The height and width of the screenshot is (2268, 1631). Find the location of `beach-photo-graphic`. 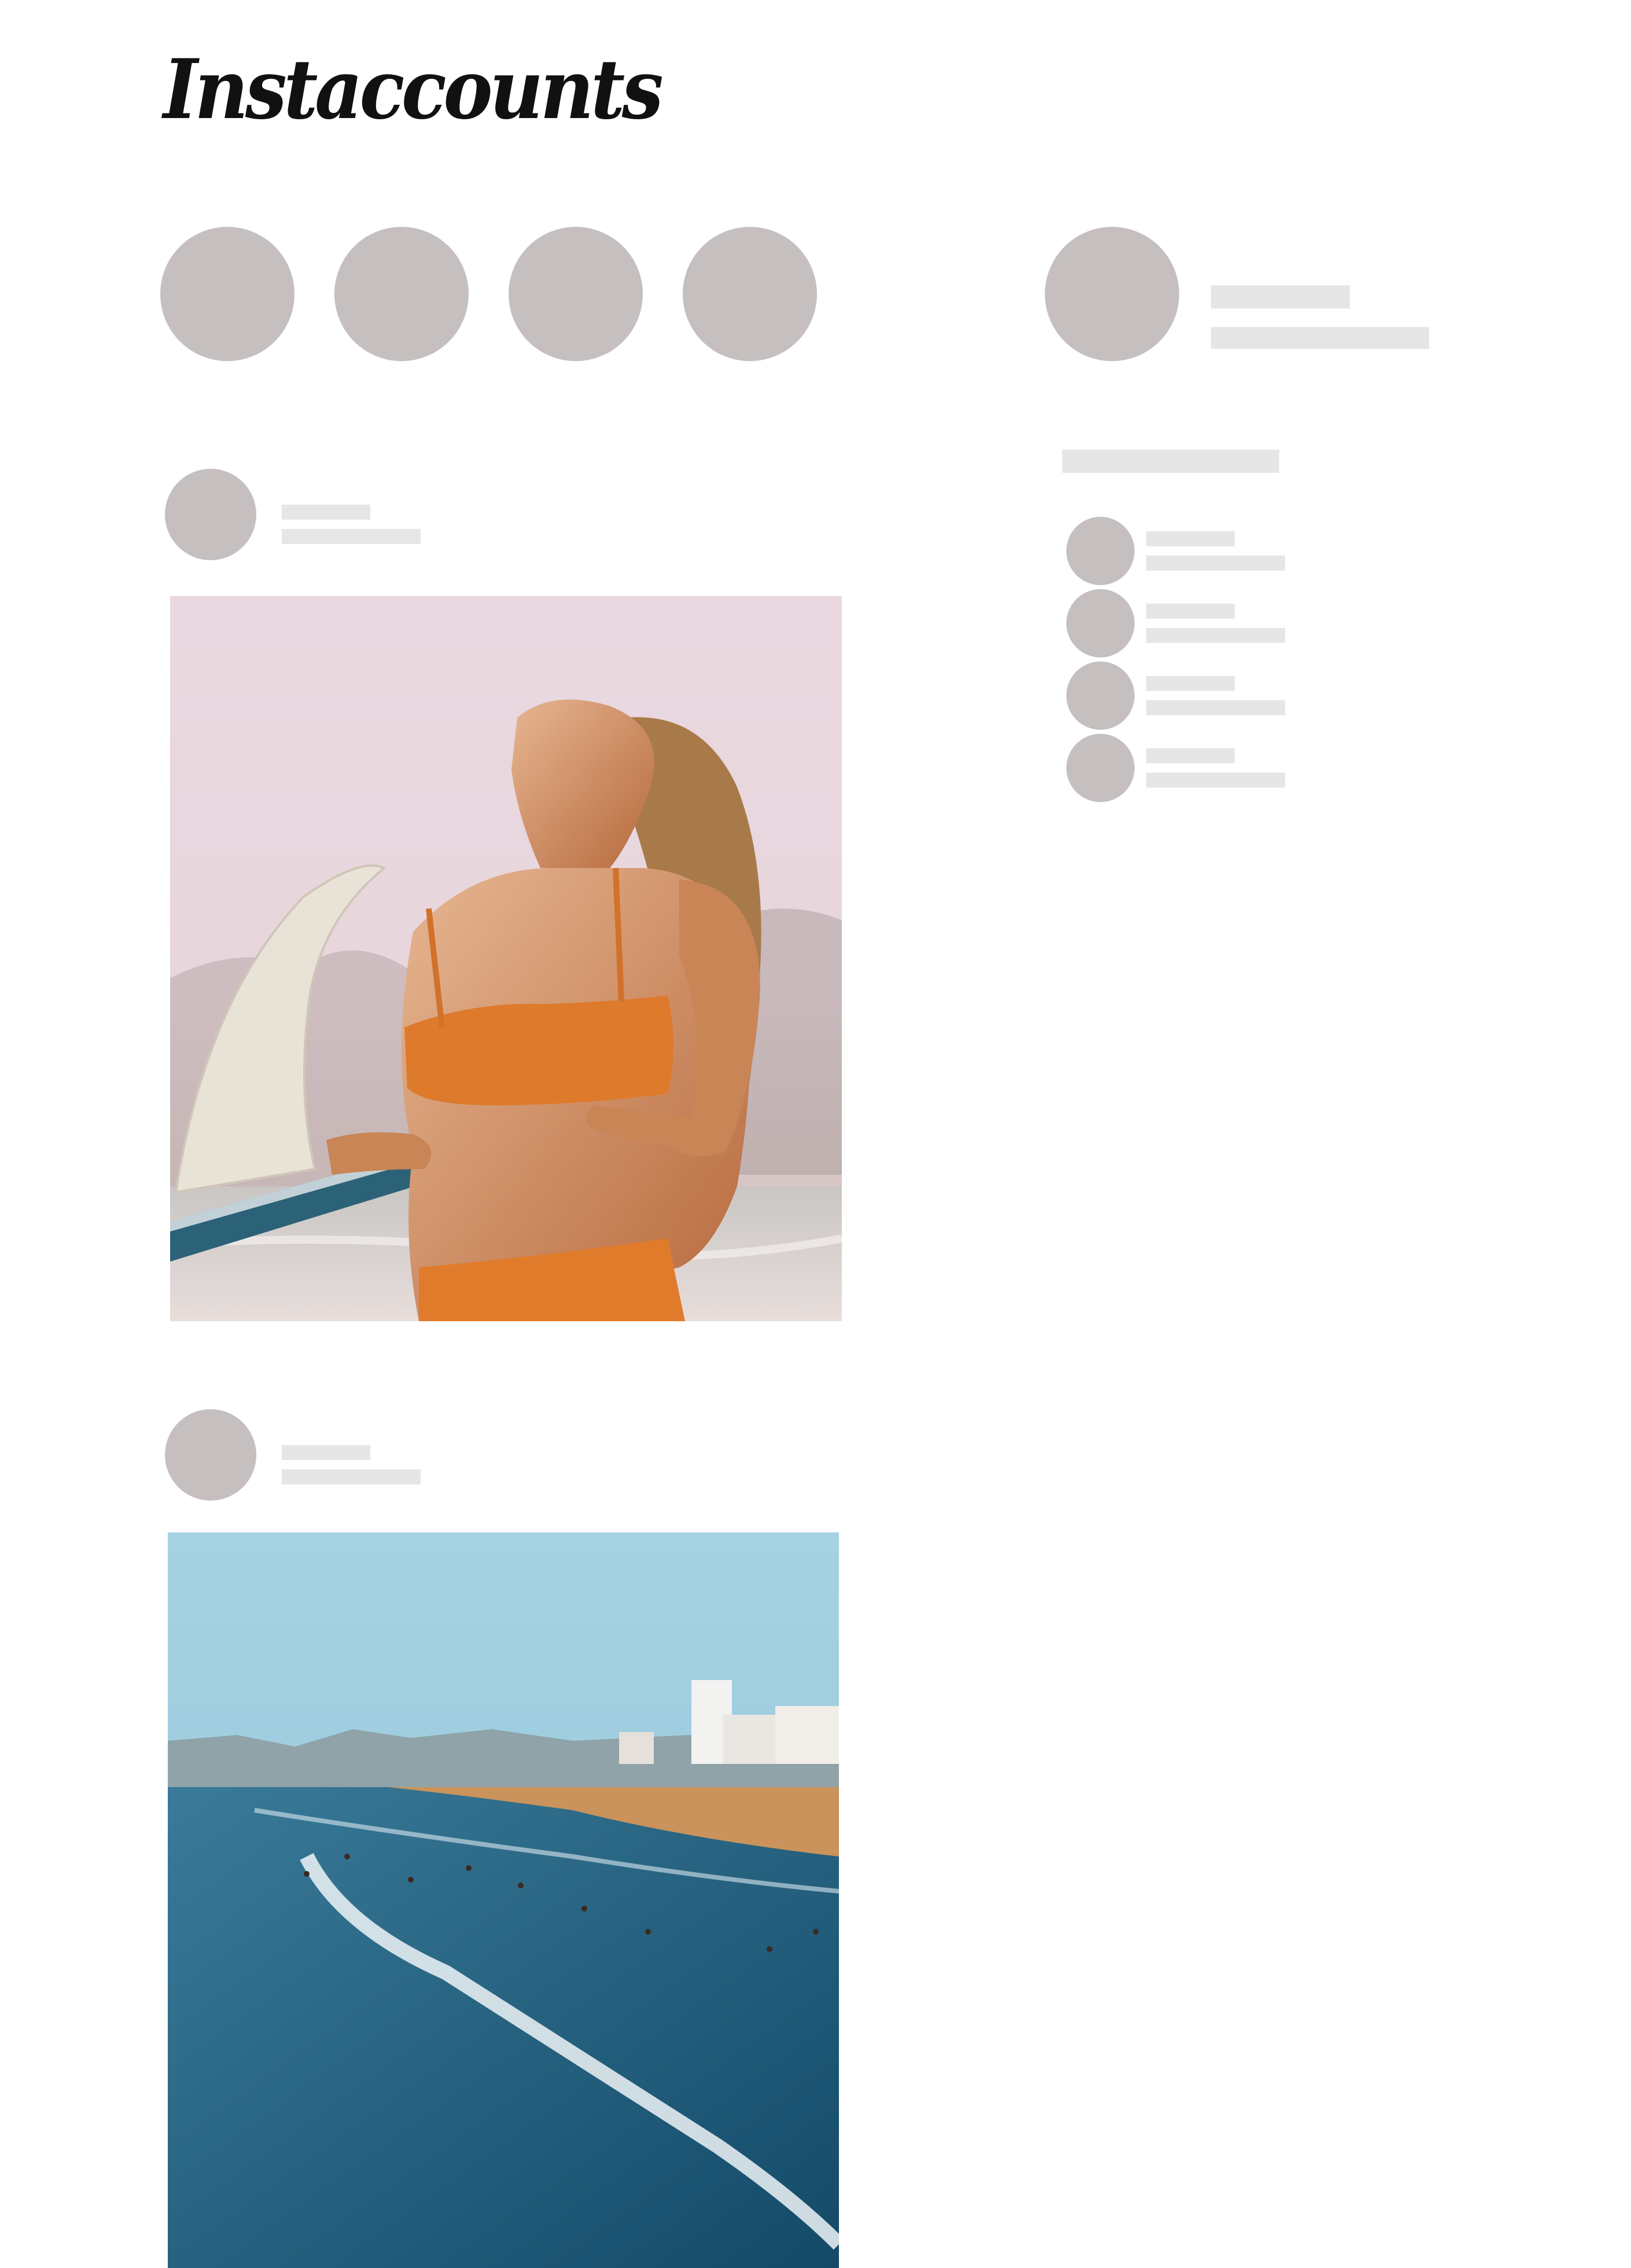

beach-photo-graphic is located at coordinates (503, 1900).